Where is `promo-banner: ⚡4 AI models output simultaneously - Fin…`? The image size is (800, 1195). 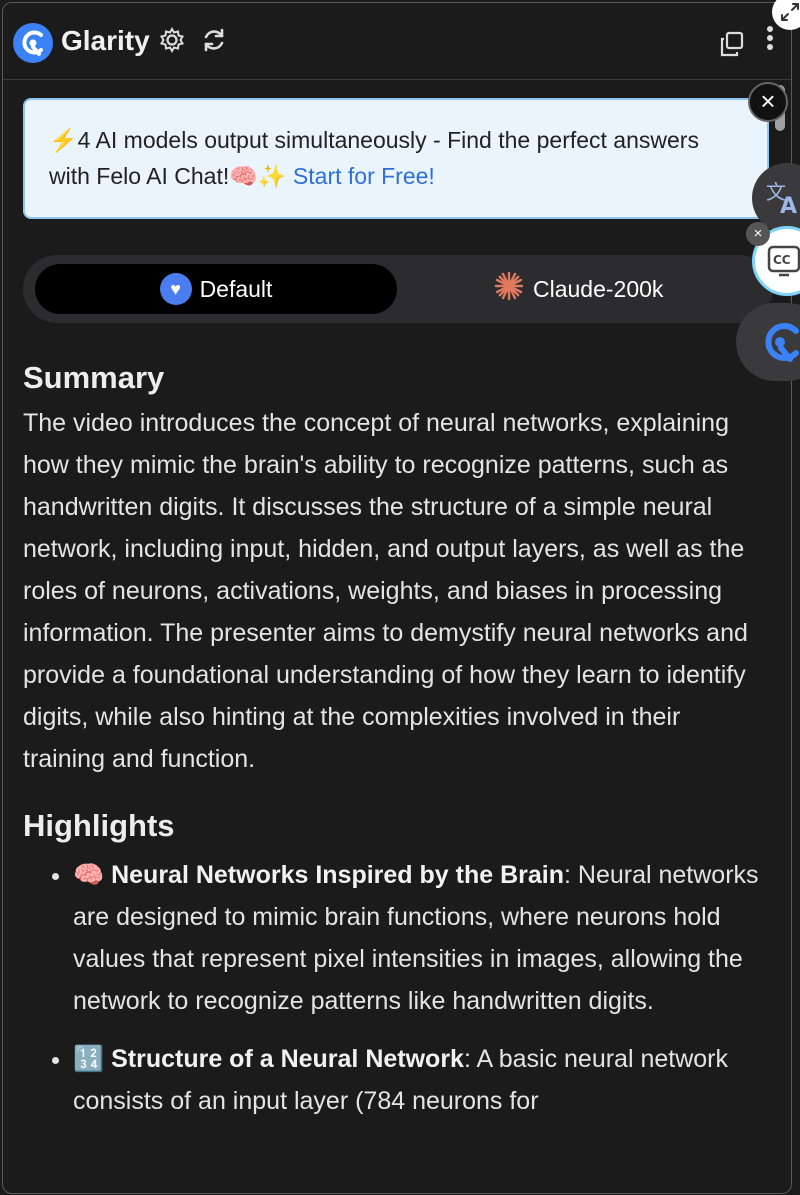 promo-banner: ⚡4 AI models output simultaneously - Fin… is located at coordinates (396, 158).